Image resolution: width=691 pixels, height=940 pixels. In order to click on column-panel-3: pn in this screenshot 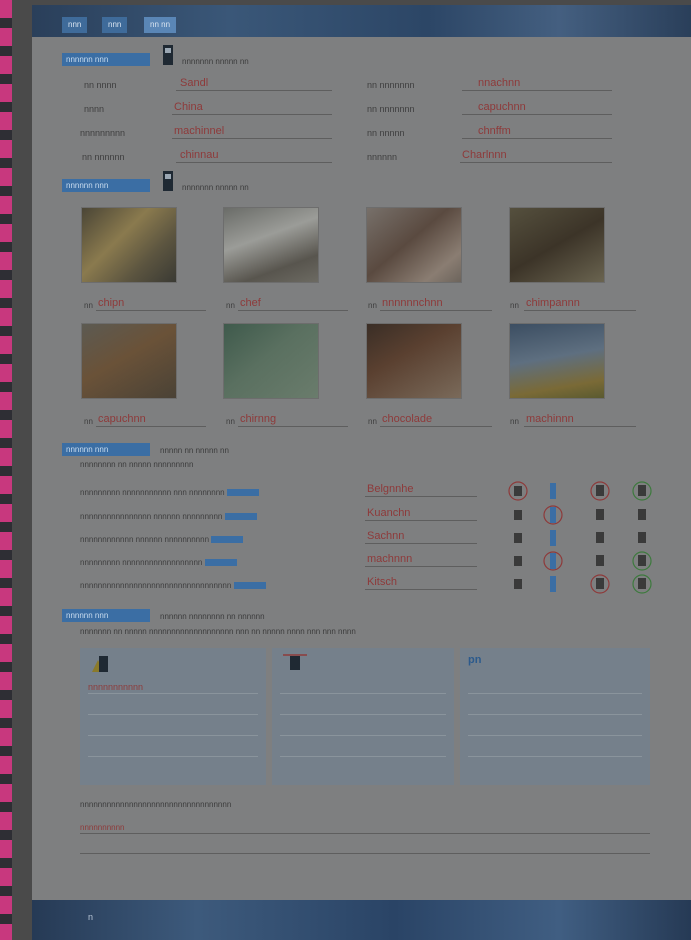, I will do `click(555, 716)`.